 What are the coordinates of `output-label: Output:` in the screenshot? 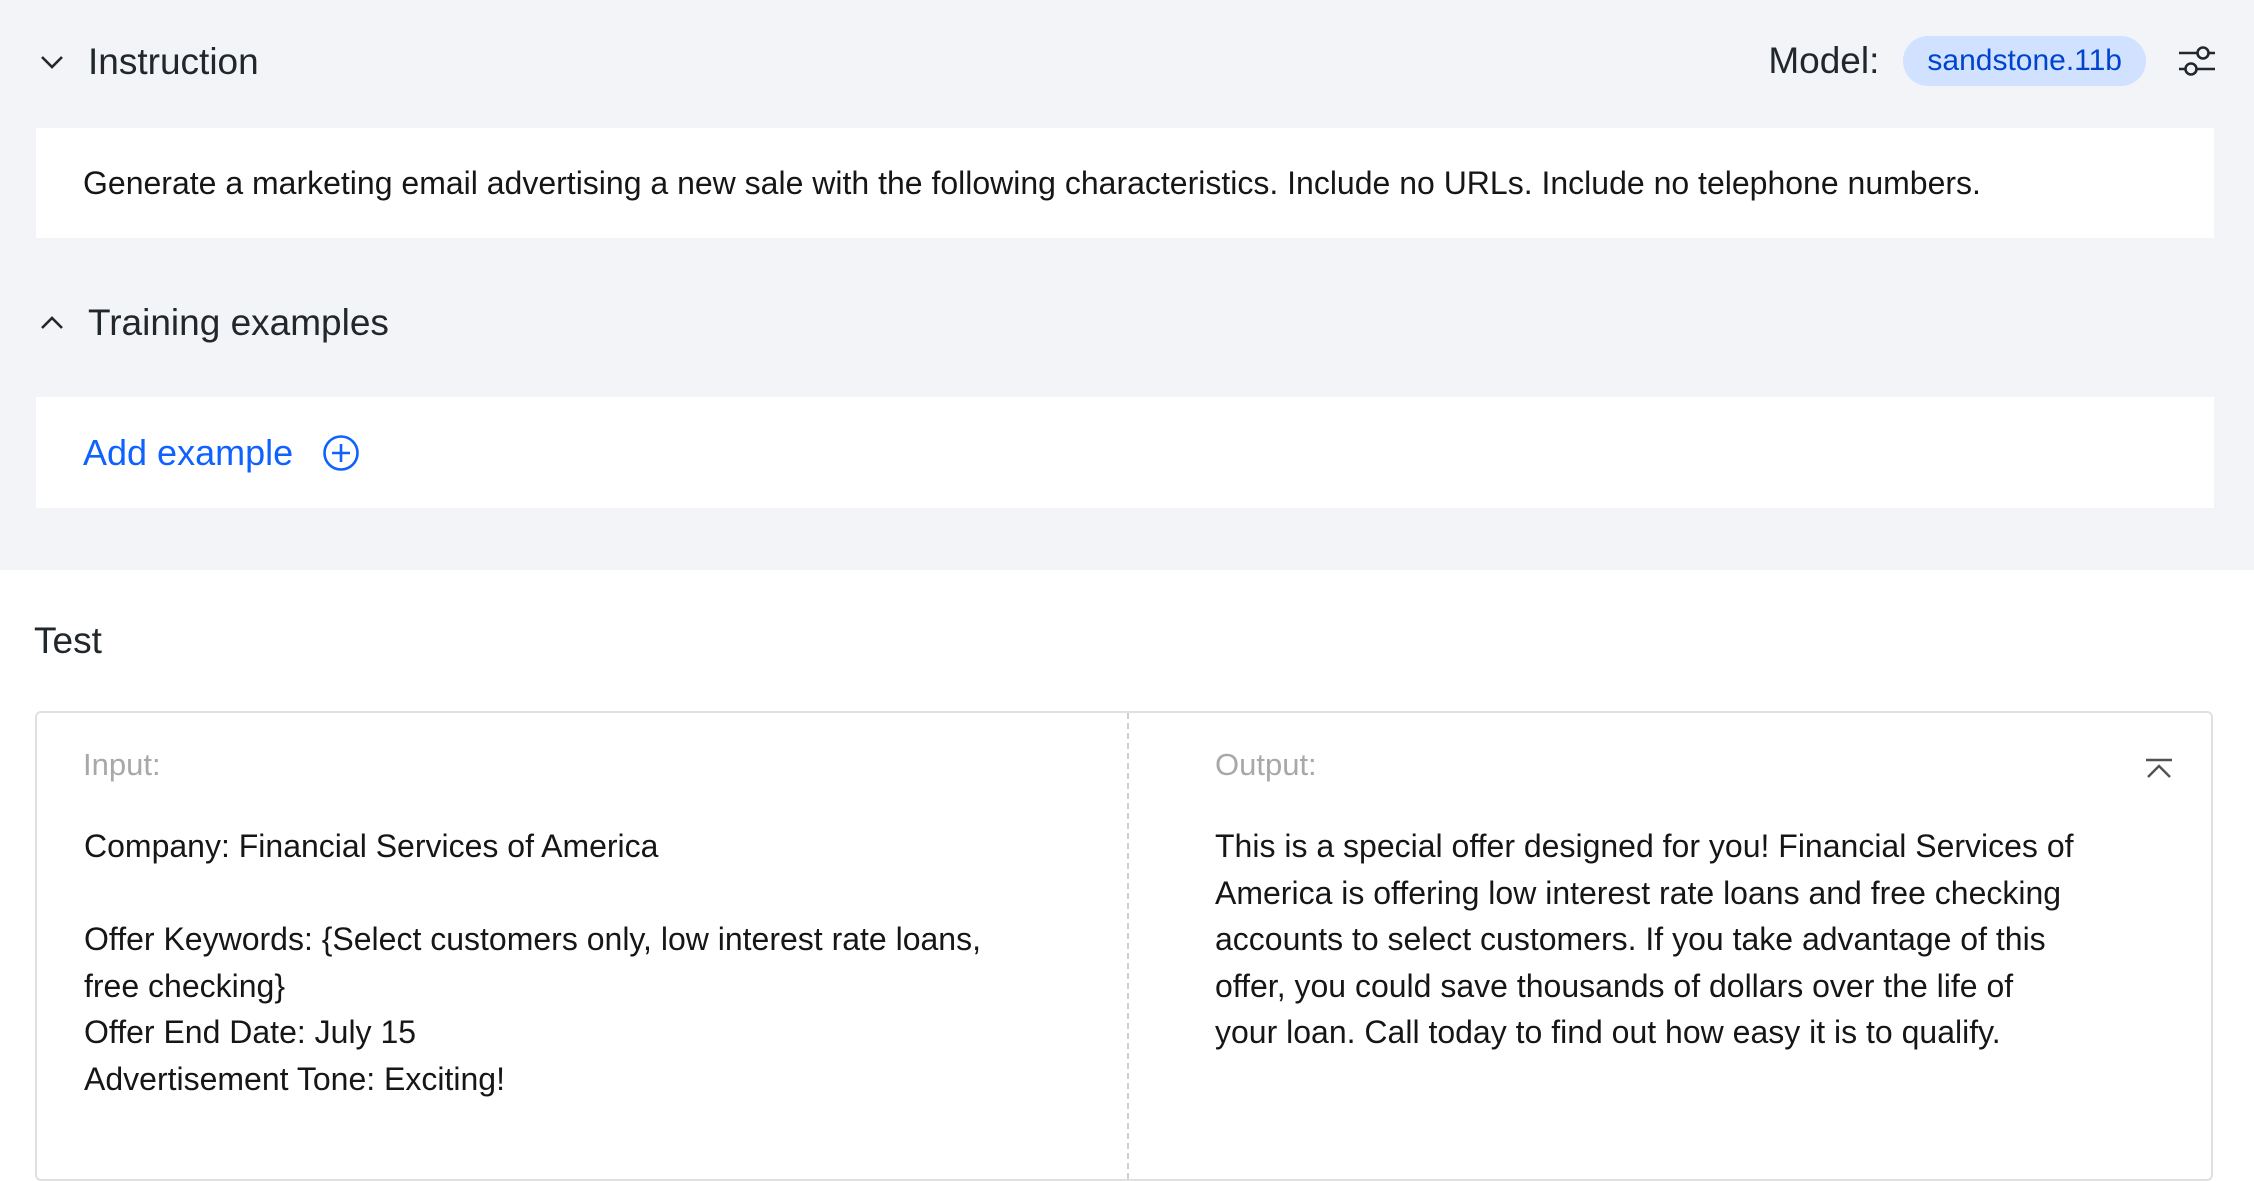 It's located at (1266, 764).